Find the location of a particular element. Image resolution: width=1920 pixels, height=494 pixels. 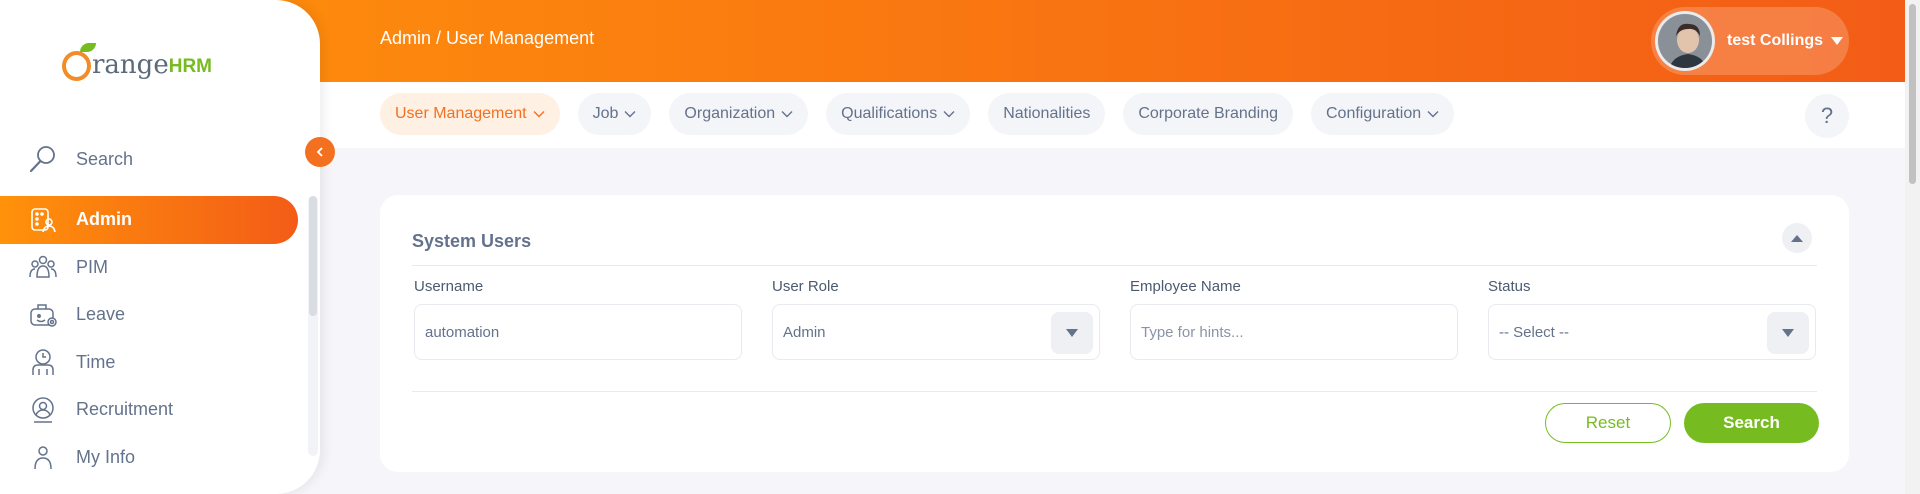

sidebar-menu: Admin PIM Leave Time Recruitment My Info is located at coordinates (150, 338).